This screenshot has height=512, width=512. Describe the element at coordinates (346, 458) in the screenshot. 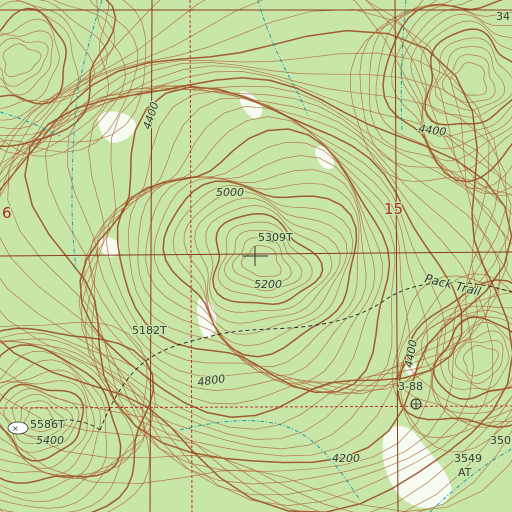

I see `elevation-label: 4200` at that location.